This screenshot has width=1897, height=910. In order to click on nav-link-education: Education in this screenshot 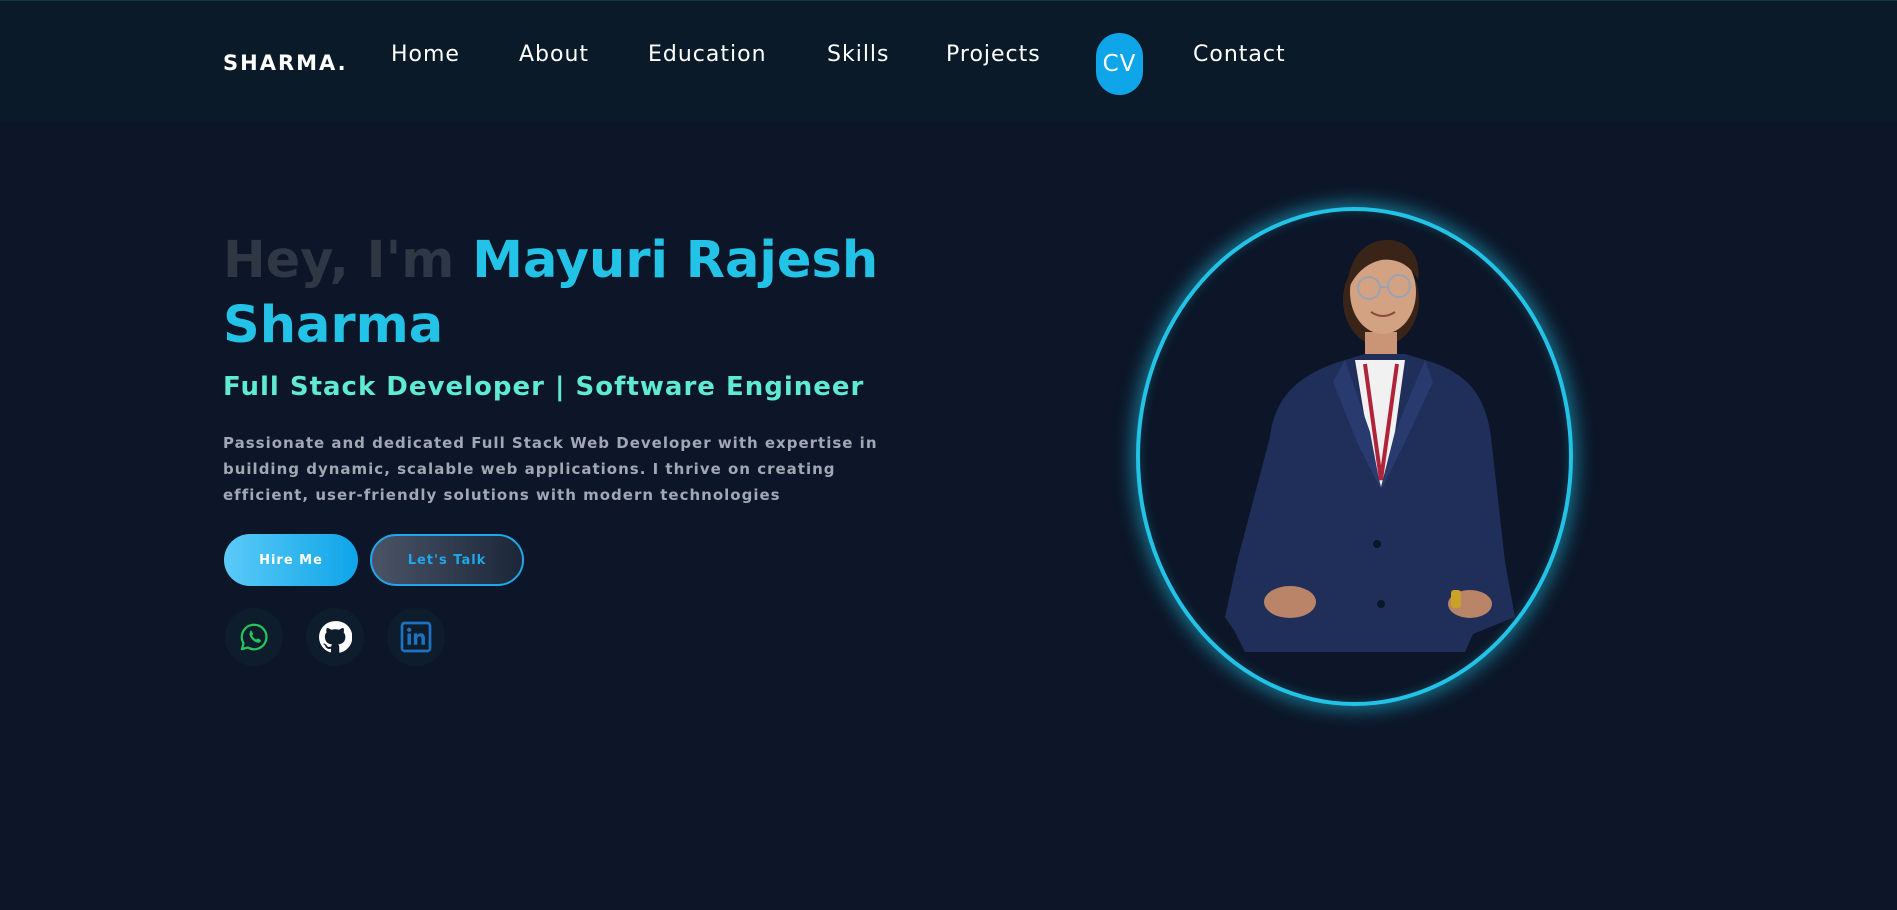, I will do `click(707, 54)`.